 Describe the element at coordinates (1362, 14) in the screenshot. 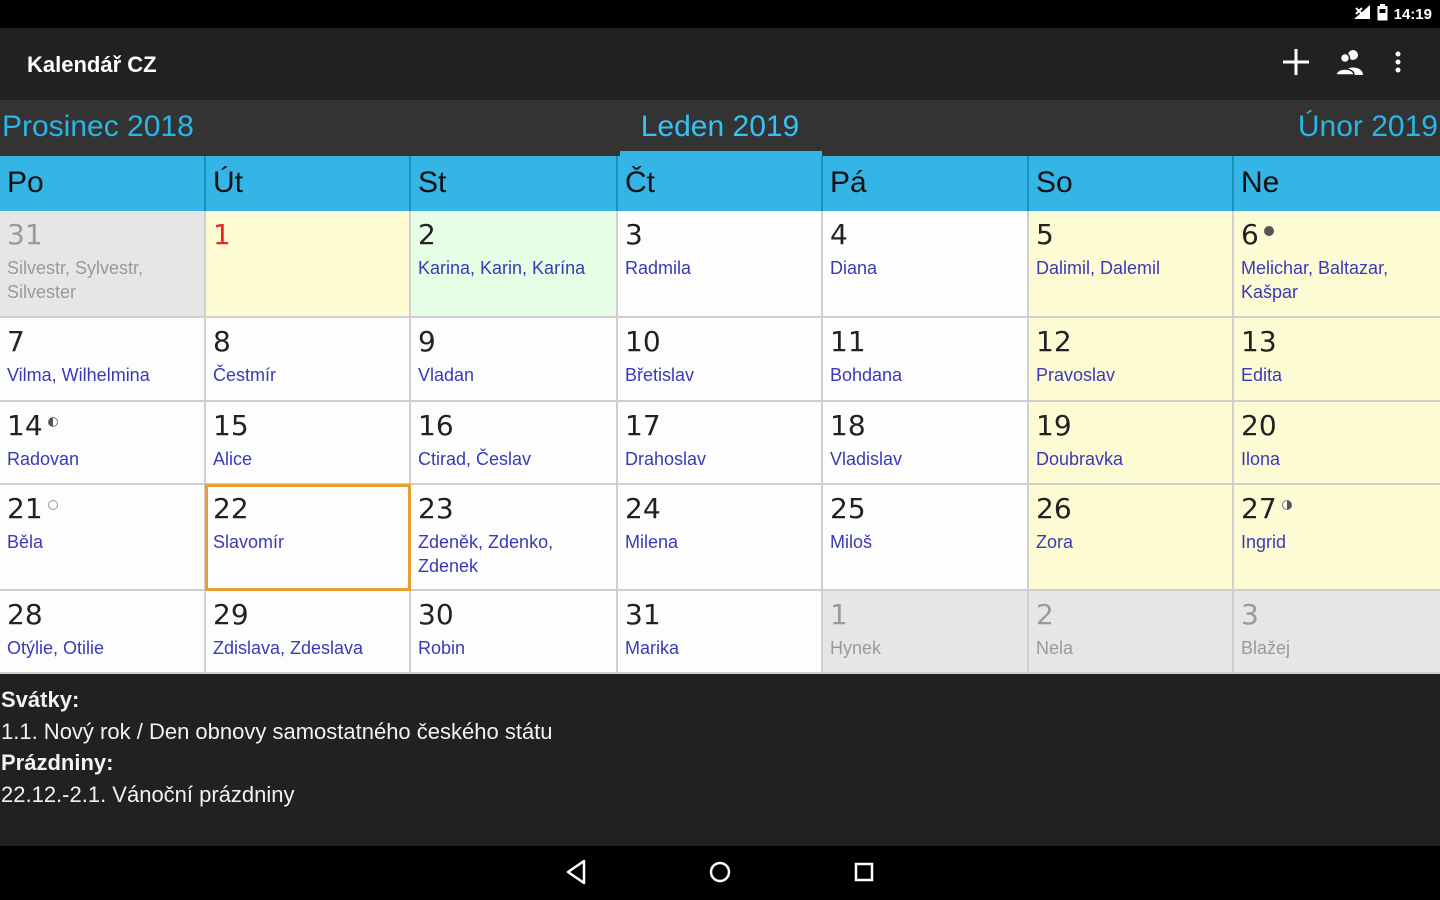

I see `signal-icon` at that location.